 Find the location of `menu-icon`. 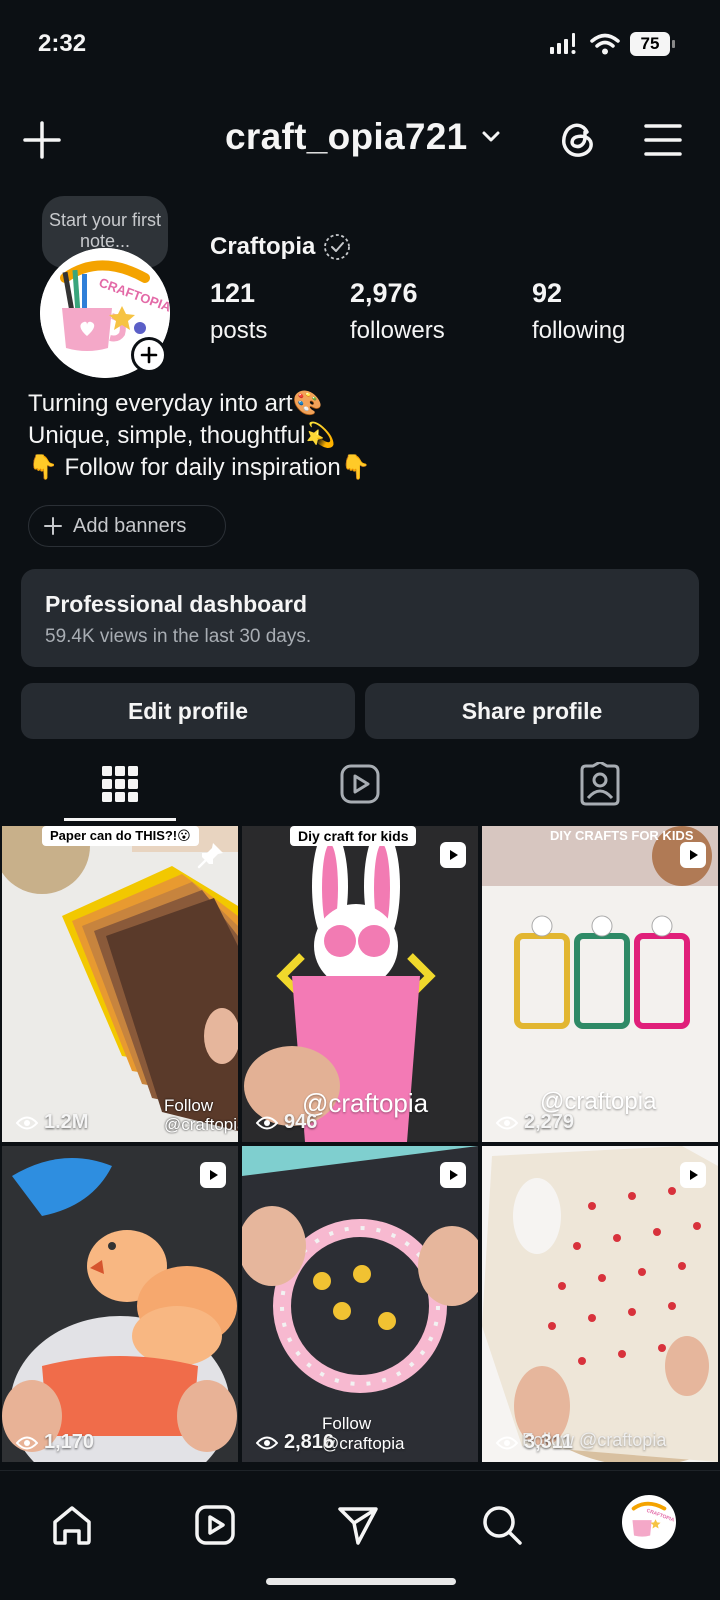

menu-icon is located at coordinates (663, 140).